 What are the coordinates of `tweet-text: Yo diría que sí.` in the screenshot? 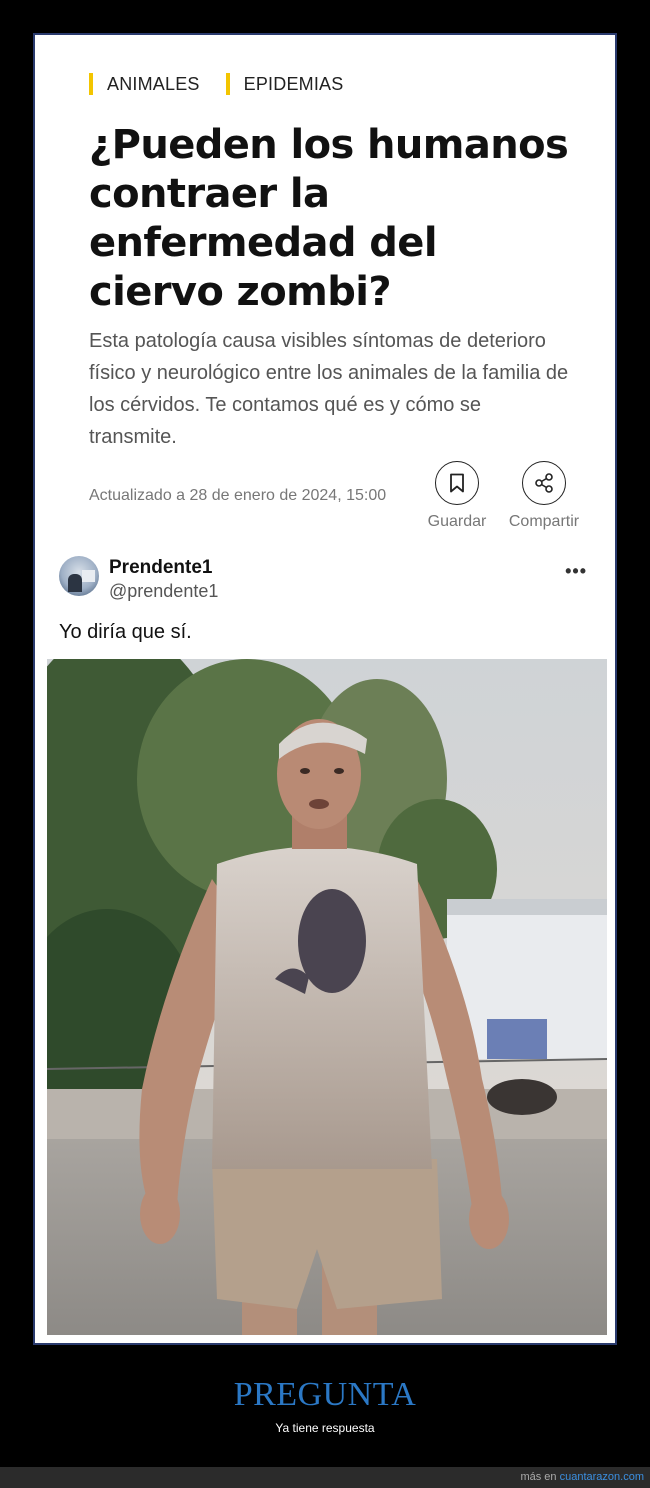 It's located at (125, 632).